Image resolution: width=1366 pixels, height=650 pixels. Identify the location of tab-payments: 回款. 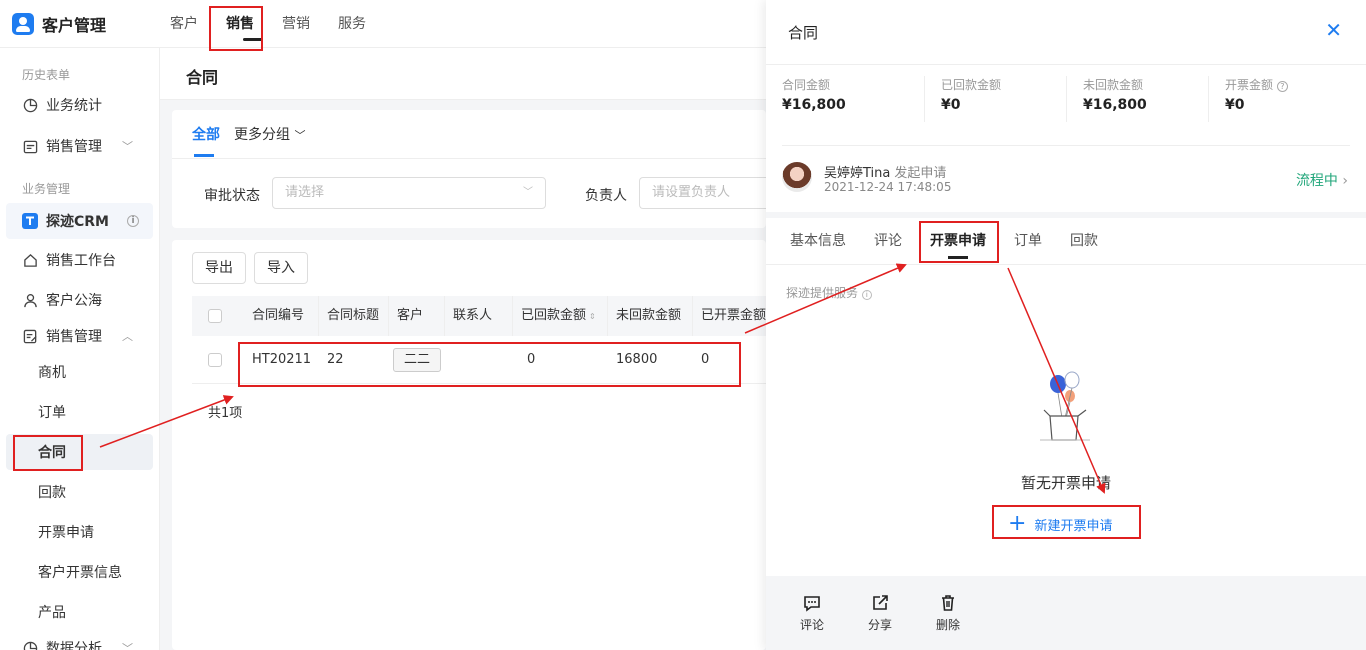
(1084, 241).